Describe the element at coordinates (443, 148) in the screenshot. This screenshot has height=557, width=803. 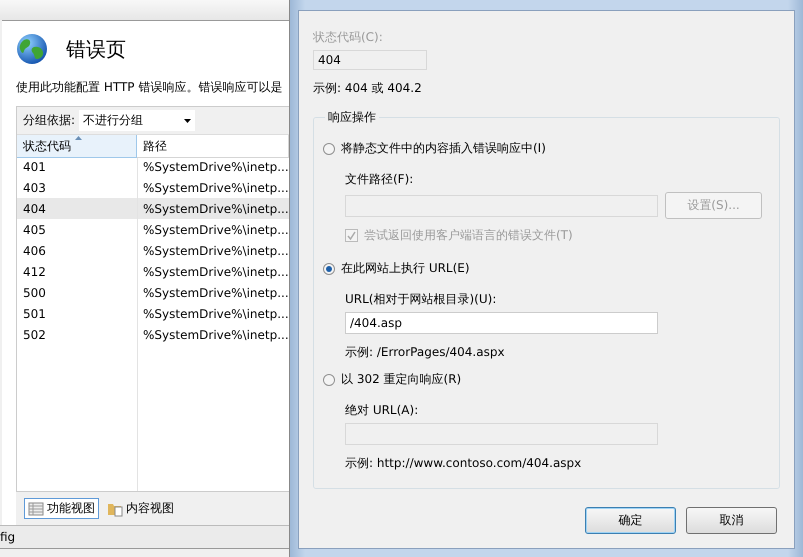
I see `option-label: 将静态文件中的内容插入错误响应中(I)` at that location.